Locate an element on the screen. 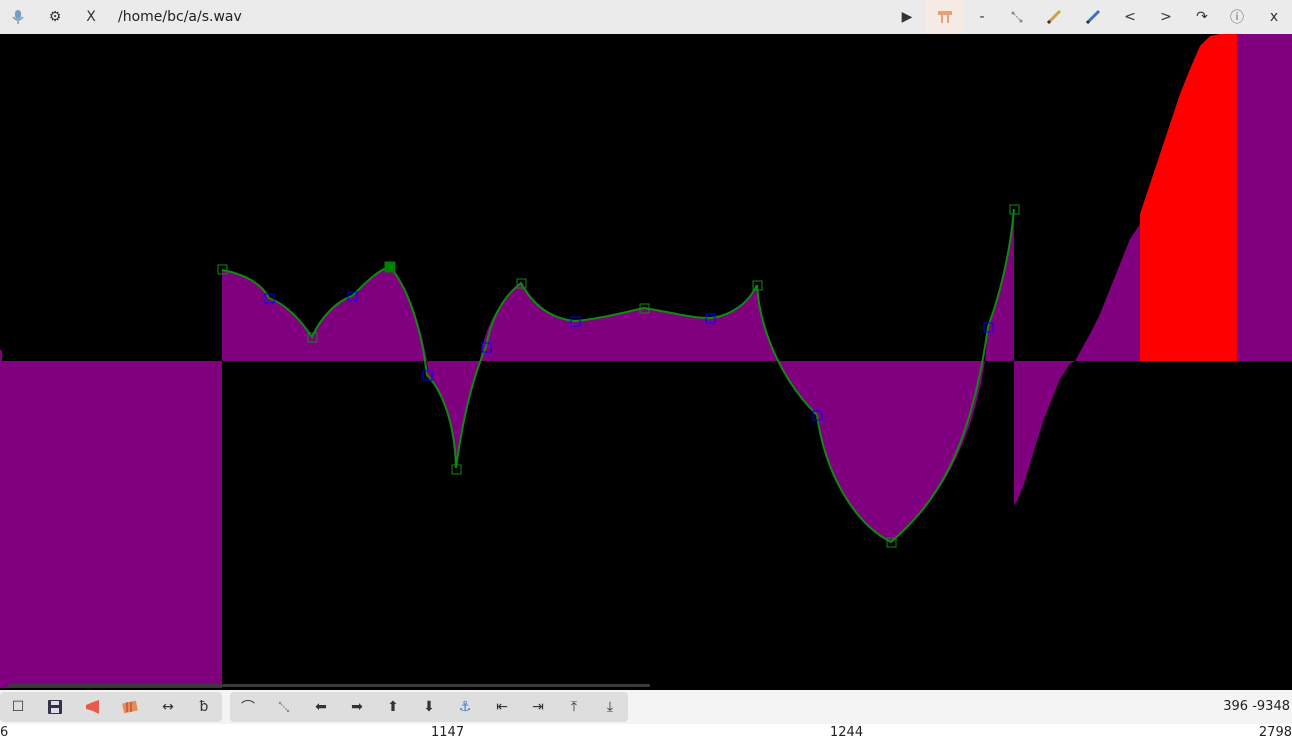 The height and width of the screenshot is (741, 1292). cursor-coordinates: 396 -9348 is located at coordinates (1256, 706).